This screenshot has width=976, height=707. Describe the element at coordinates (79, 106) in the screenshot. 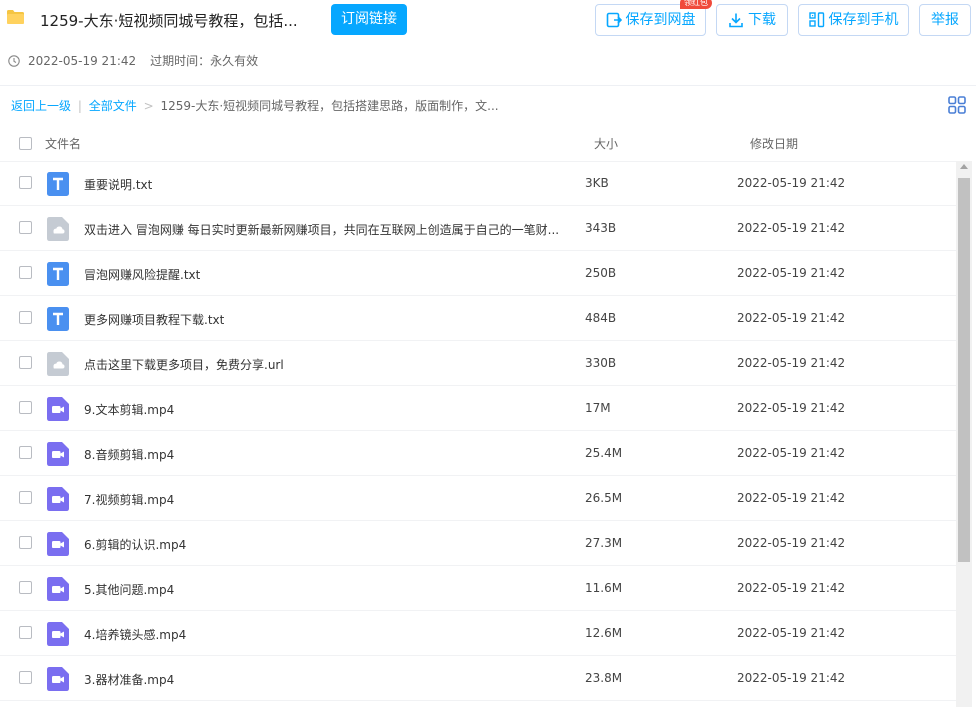

I see `breadcrumb-bar: |` at that location.